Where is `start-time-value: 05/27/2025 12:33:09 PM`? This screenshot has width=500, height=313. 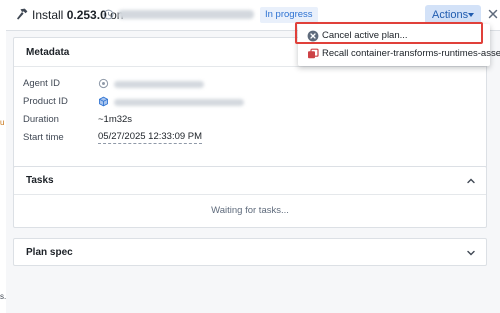
start-time-value: 05/27/2025 12:33:09 PM is located at coordinates (150, 137).